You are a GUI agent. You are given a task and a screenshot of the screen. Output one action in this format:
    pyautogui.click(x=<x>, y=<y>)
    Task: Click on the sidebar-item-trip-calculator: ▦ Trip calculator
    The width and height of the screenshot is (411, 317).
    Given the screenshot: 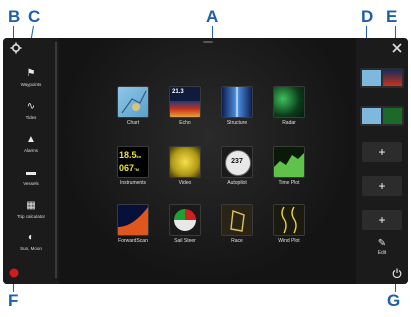 What is the action you would take?
    pyautogui.click(x=31, y=209)
    